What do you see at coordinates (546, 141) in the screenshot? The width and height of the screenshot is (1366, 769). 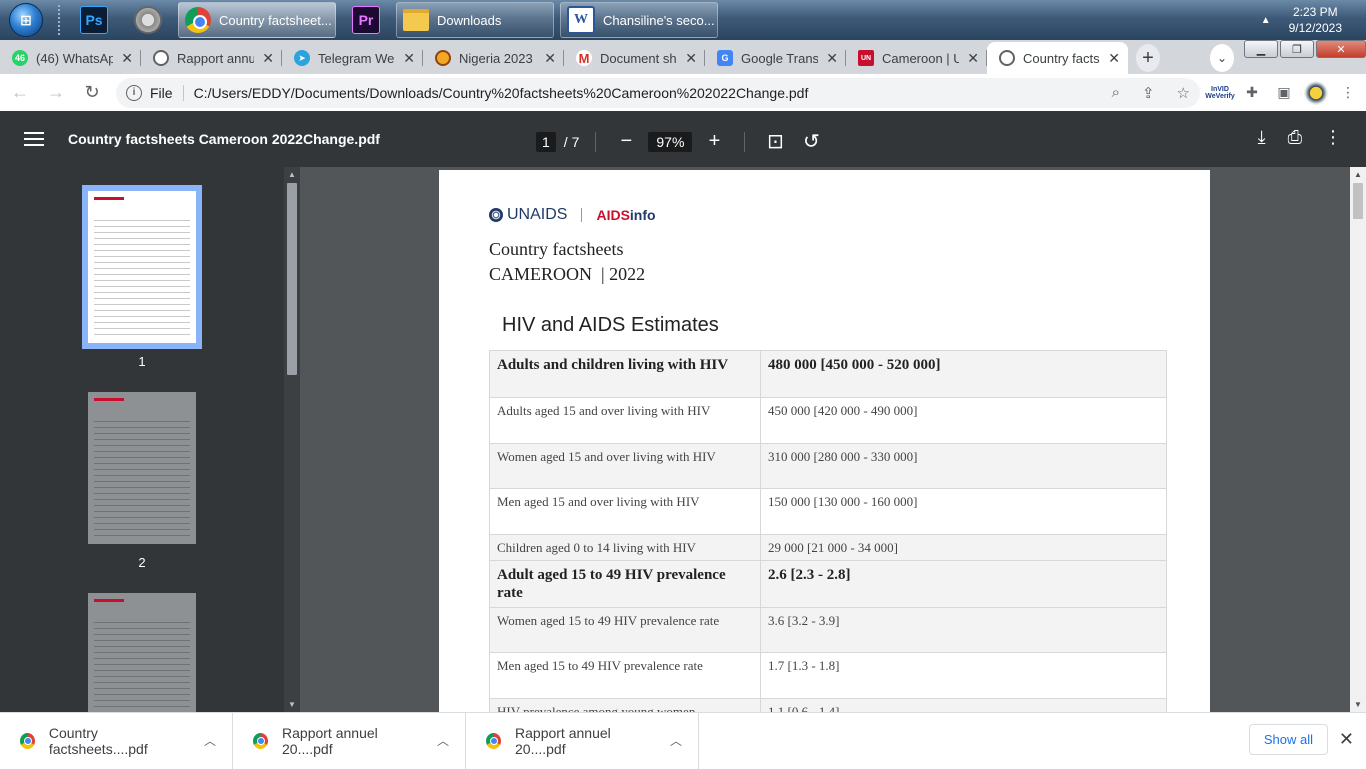 I see `page-number-input: 1` at bounding box center [546, 141].